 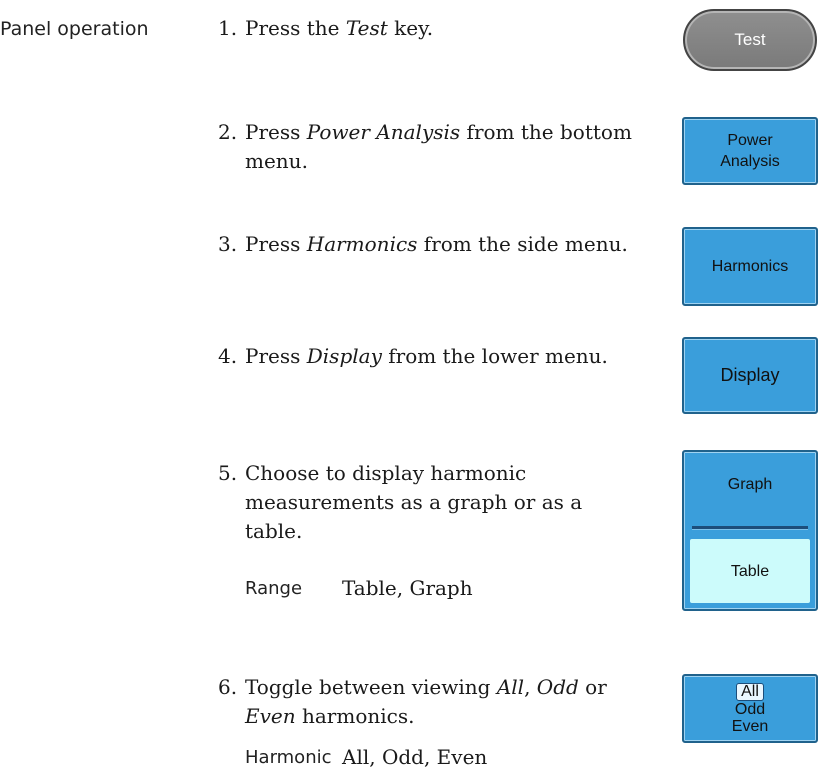 I want to click on step-text: Press the Test key., so click(x=339, y=28).